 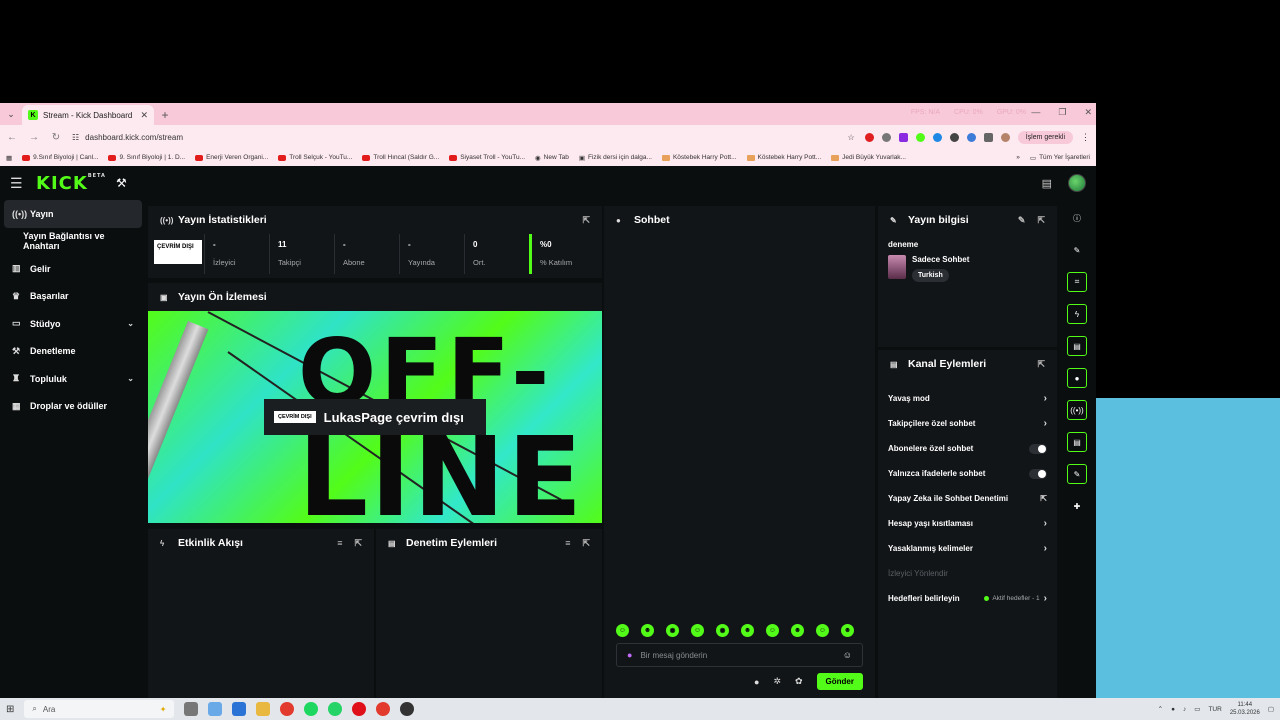 I want to click on broadcast-icon: ((•)), so click(x=1077, y=410).